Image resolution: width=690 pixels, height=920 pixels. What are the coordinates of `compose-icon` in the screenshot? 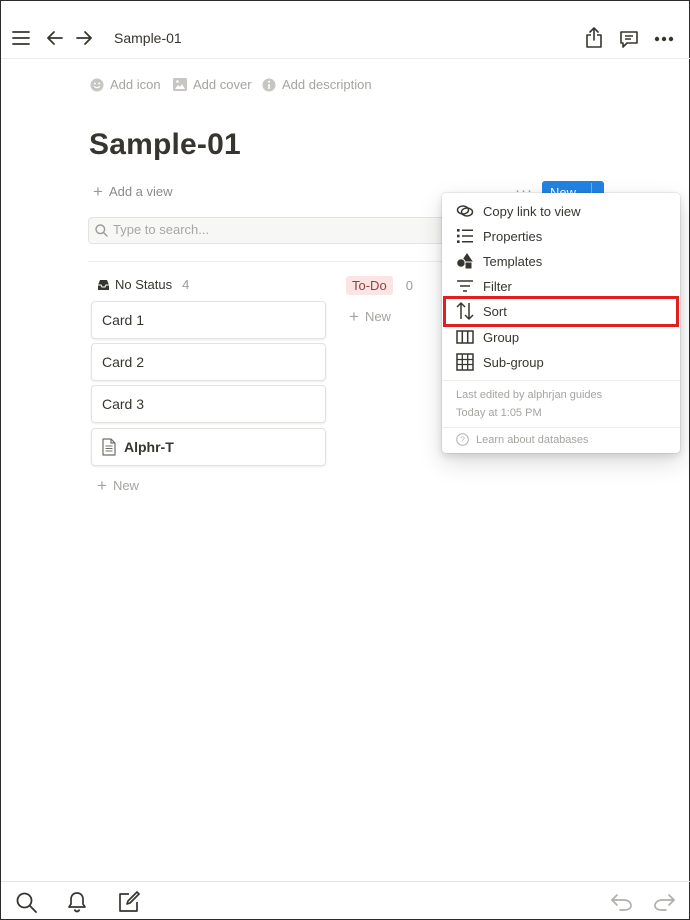 It's located at (129, 902).